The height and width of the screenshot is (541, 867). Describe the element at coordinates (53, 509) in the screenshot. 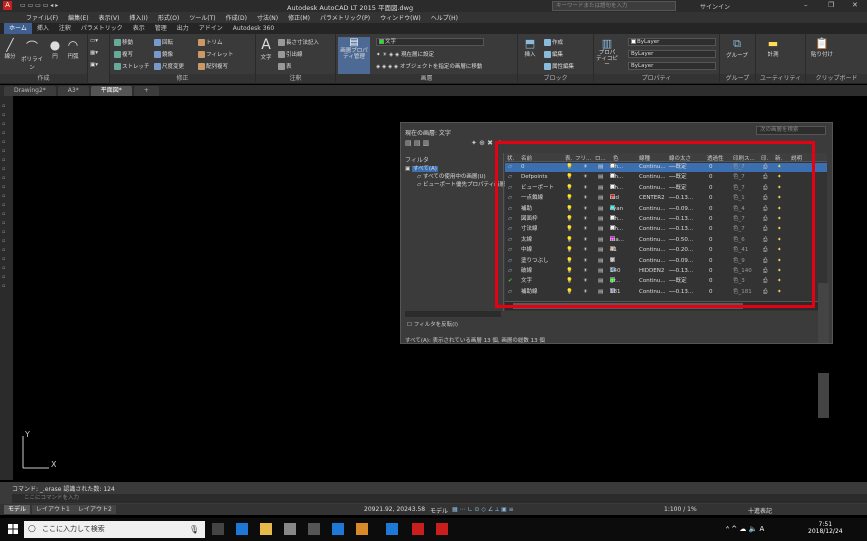

I see `layout-tab-layout1: レイアウト1` at that location.